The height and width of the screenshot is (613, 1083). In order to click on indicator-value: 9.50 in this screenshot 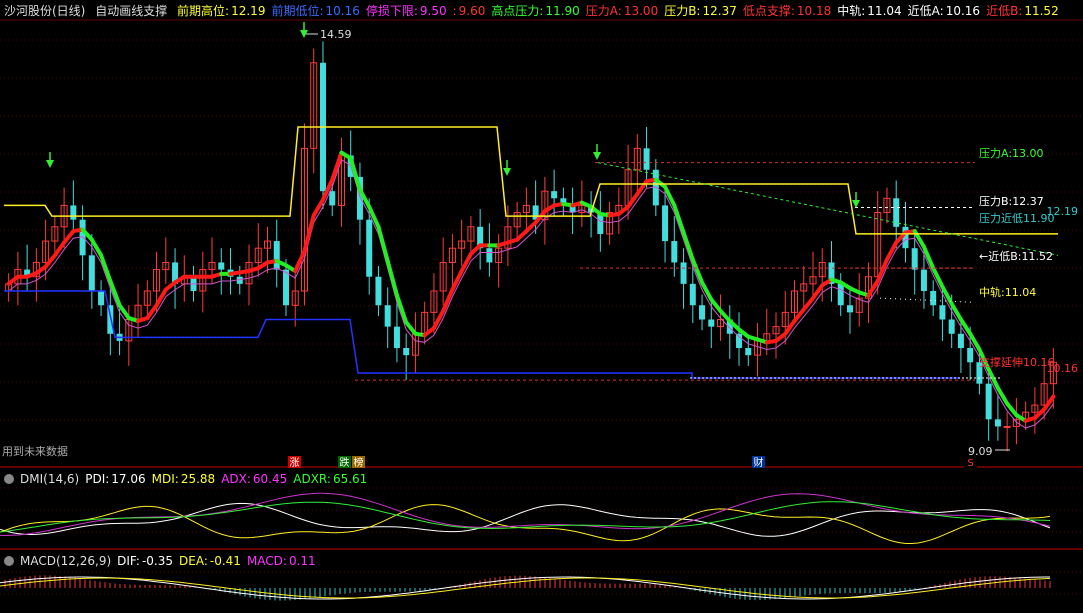, I will do `click(433, 11)`.